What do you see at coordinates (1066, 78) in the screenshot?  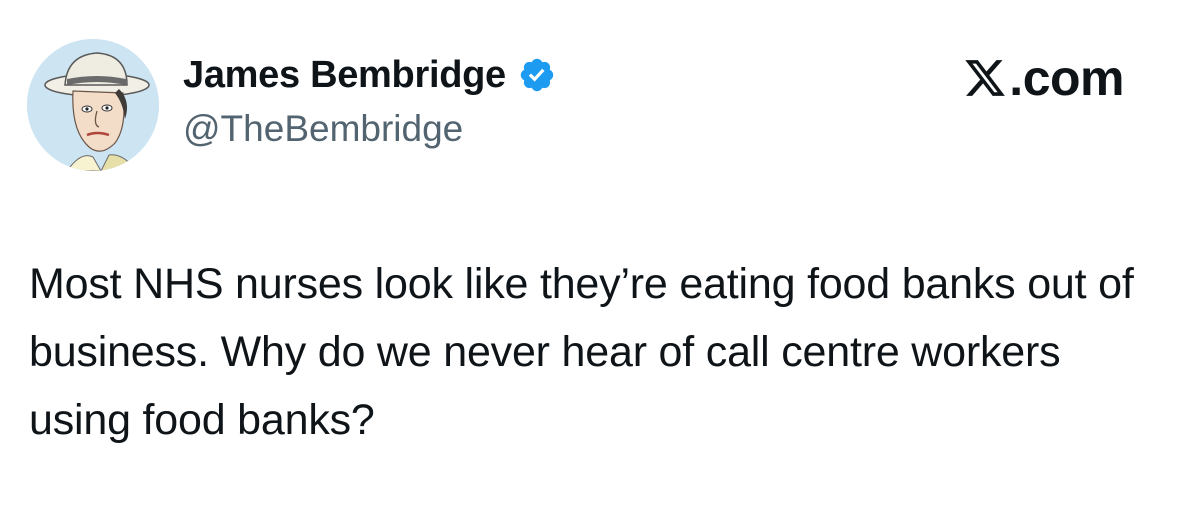 I see `brand-domain-text: .com` at bounding box center [1066, 78].